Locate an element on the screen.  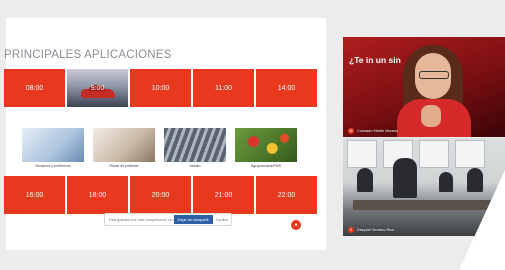
participant-avatar: M is located at coordinates (351, 131).